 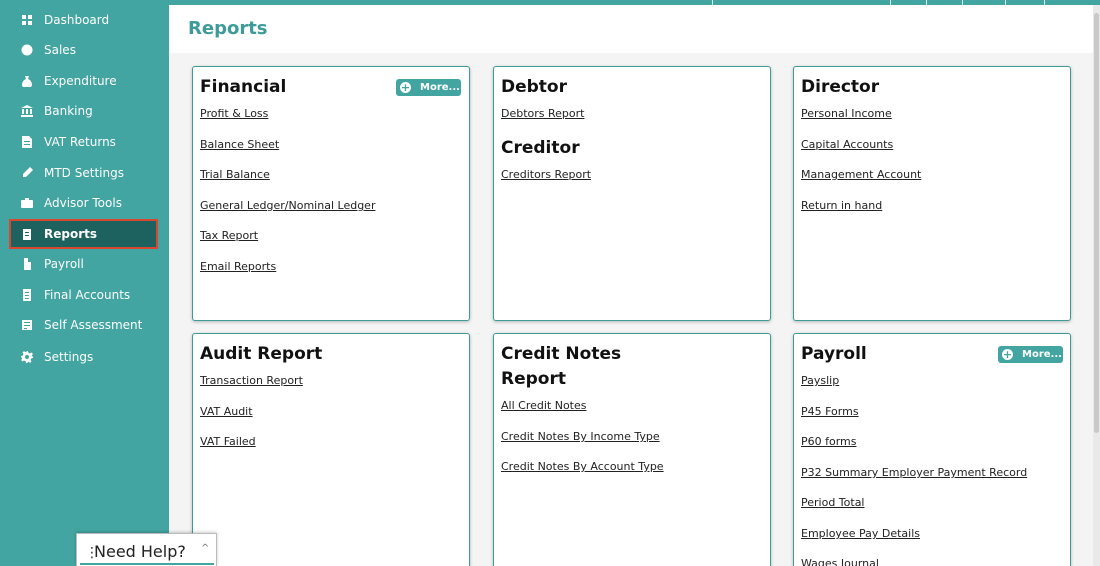 I want to click on card-subtitle: Creditor, so click(x=540, y=148).